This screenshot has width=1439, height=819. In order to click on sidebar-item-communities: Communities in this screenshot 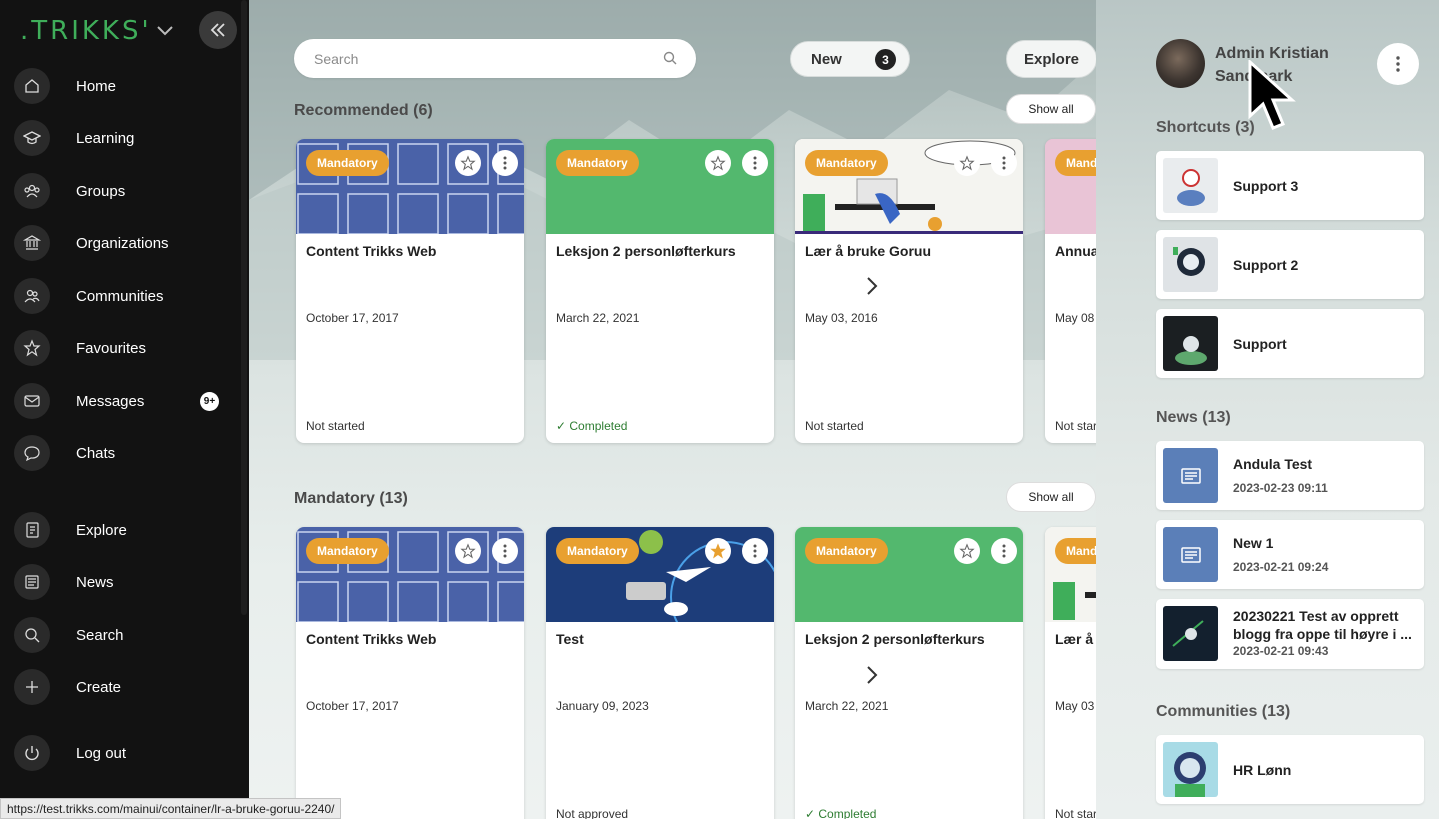, I will do `click(129, 296)`.